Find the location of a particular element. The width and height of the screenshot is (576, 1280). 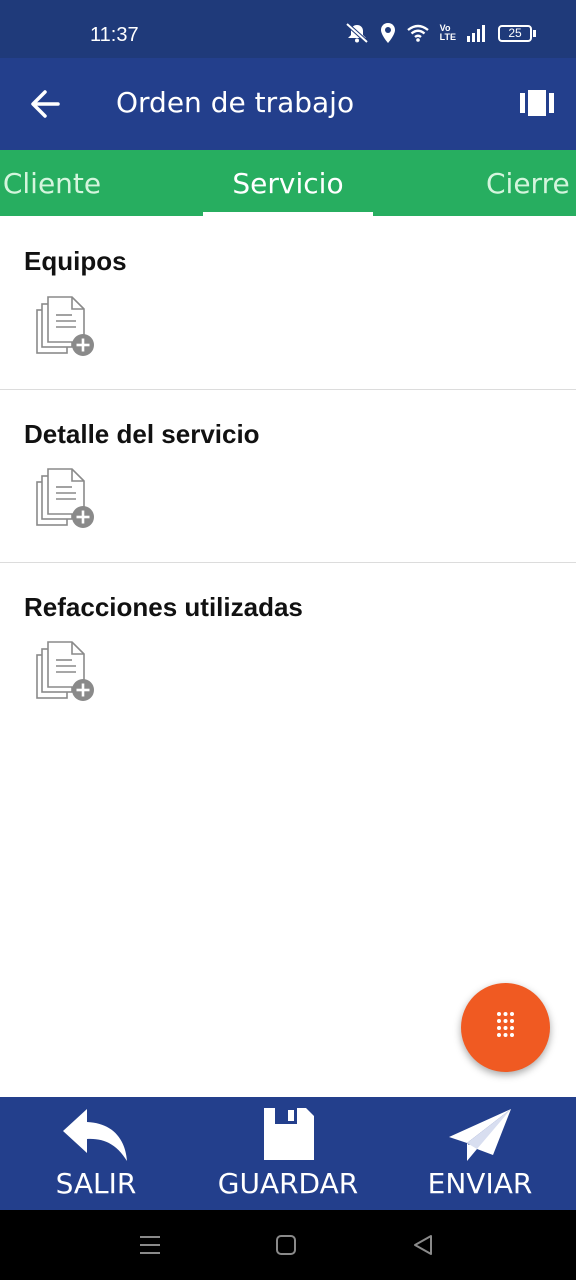

volte-label: Vo LTE is located at coordinates (448, 33).